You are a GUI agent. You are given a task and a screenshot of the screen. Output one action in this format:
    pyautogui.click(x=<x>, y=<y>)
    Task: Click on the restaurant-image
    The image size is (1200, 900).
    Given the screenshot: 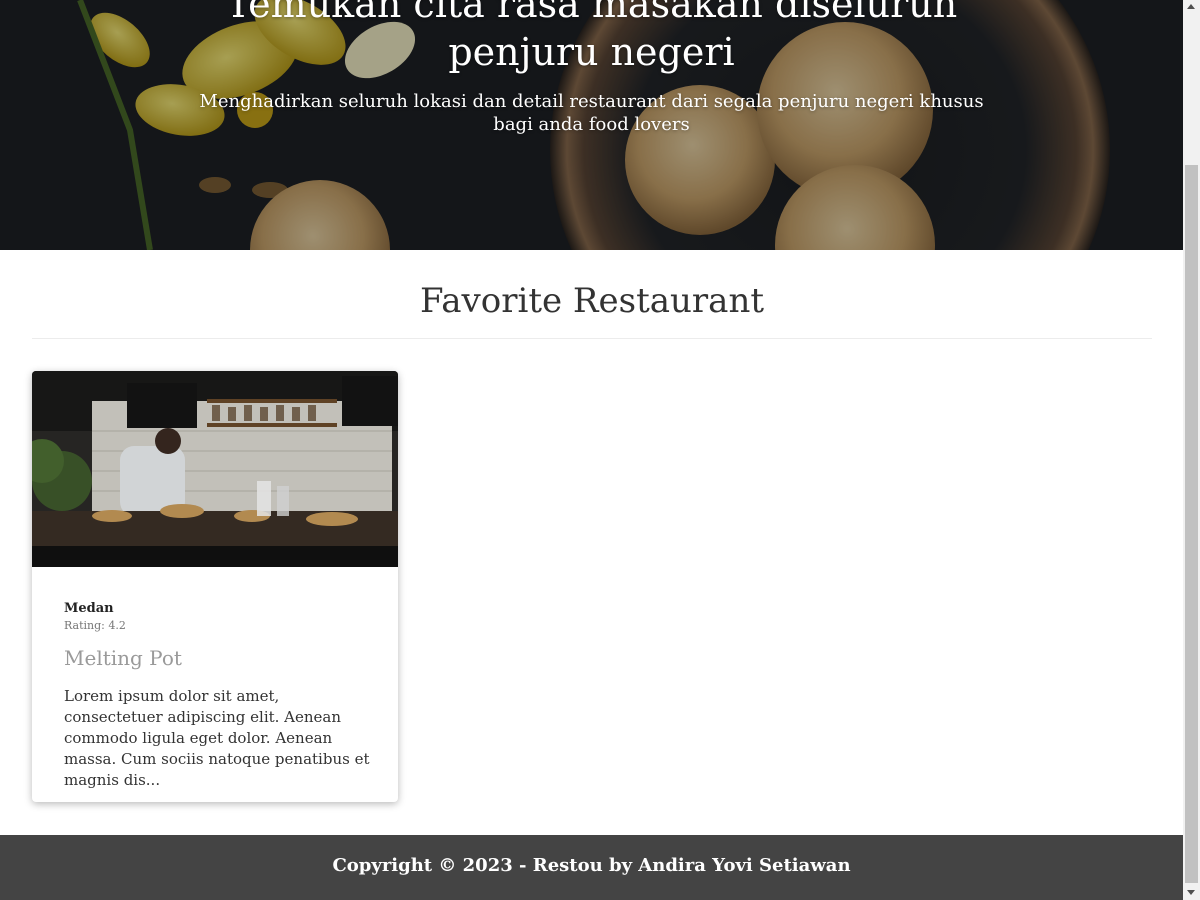 What is the action you would take?
    pyautogui.click(x=215, y=469)
    